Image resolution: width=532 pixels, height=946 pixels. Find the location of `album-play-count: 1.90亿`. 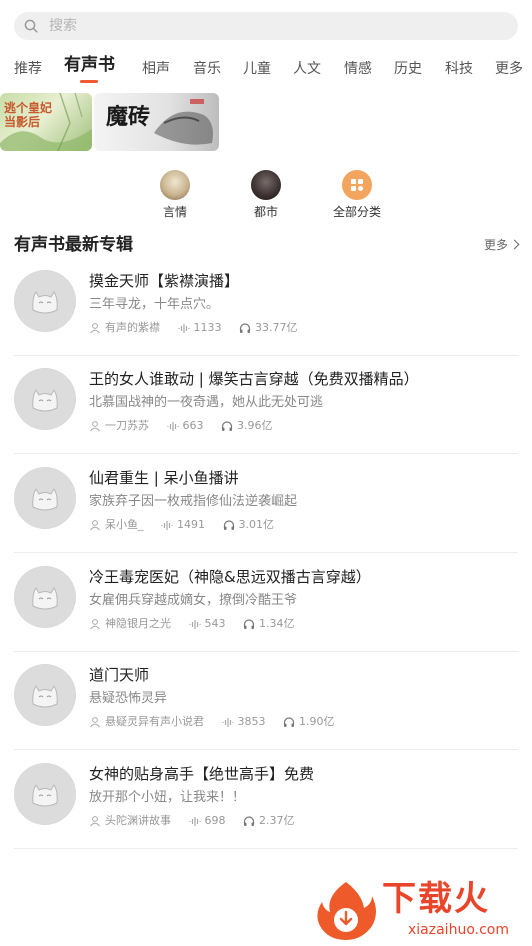

album-play-count: 1.90亿 is located at coordinates (317, 721).